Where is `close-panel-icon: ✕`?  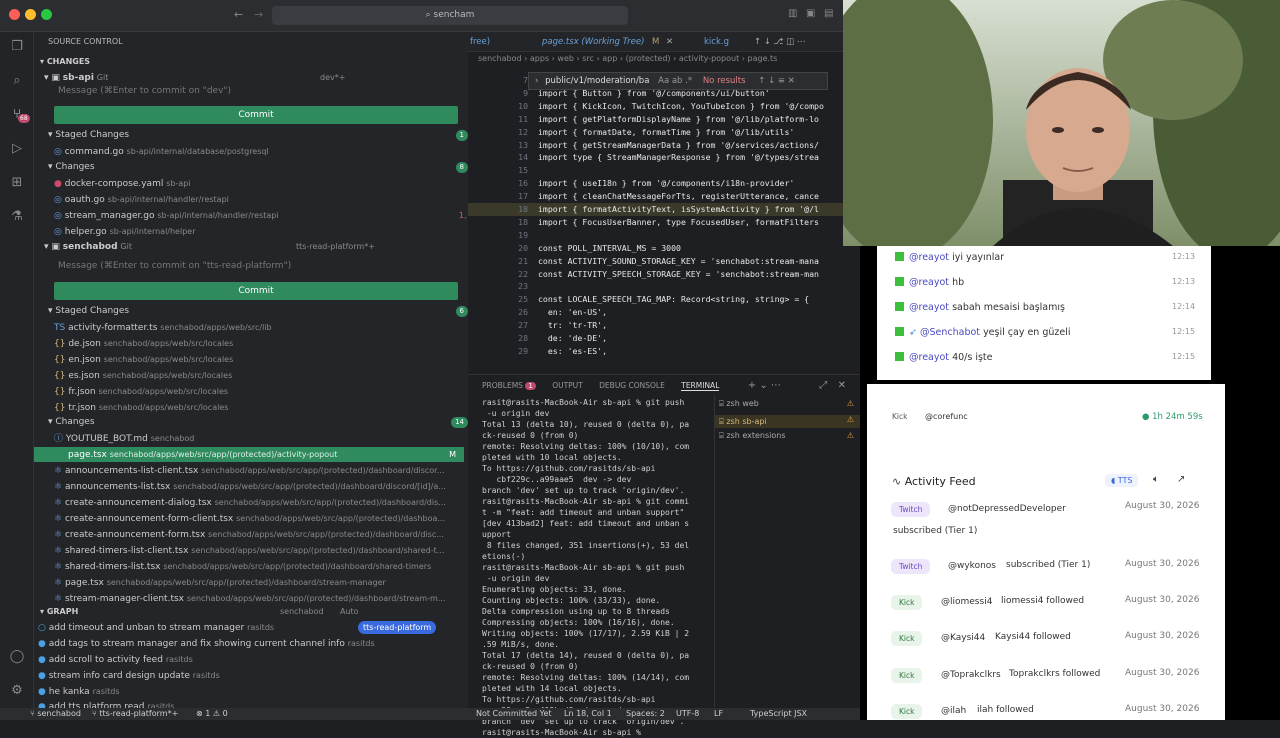 close-panel-icon: ✕ is located at coordinates (842, 385).